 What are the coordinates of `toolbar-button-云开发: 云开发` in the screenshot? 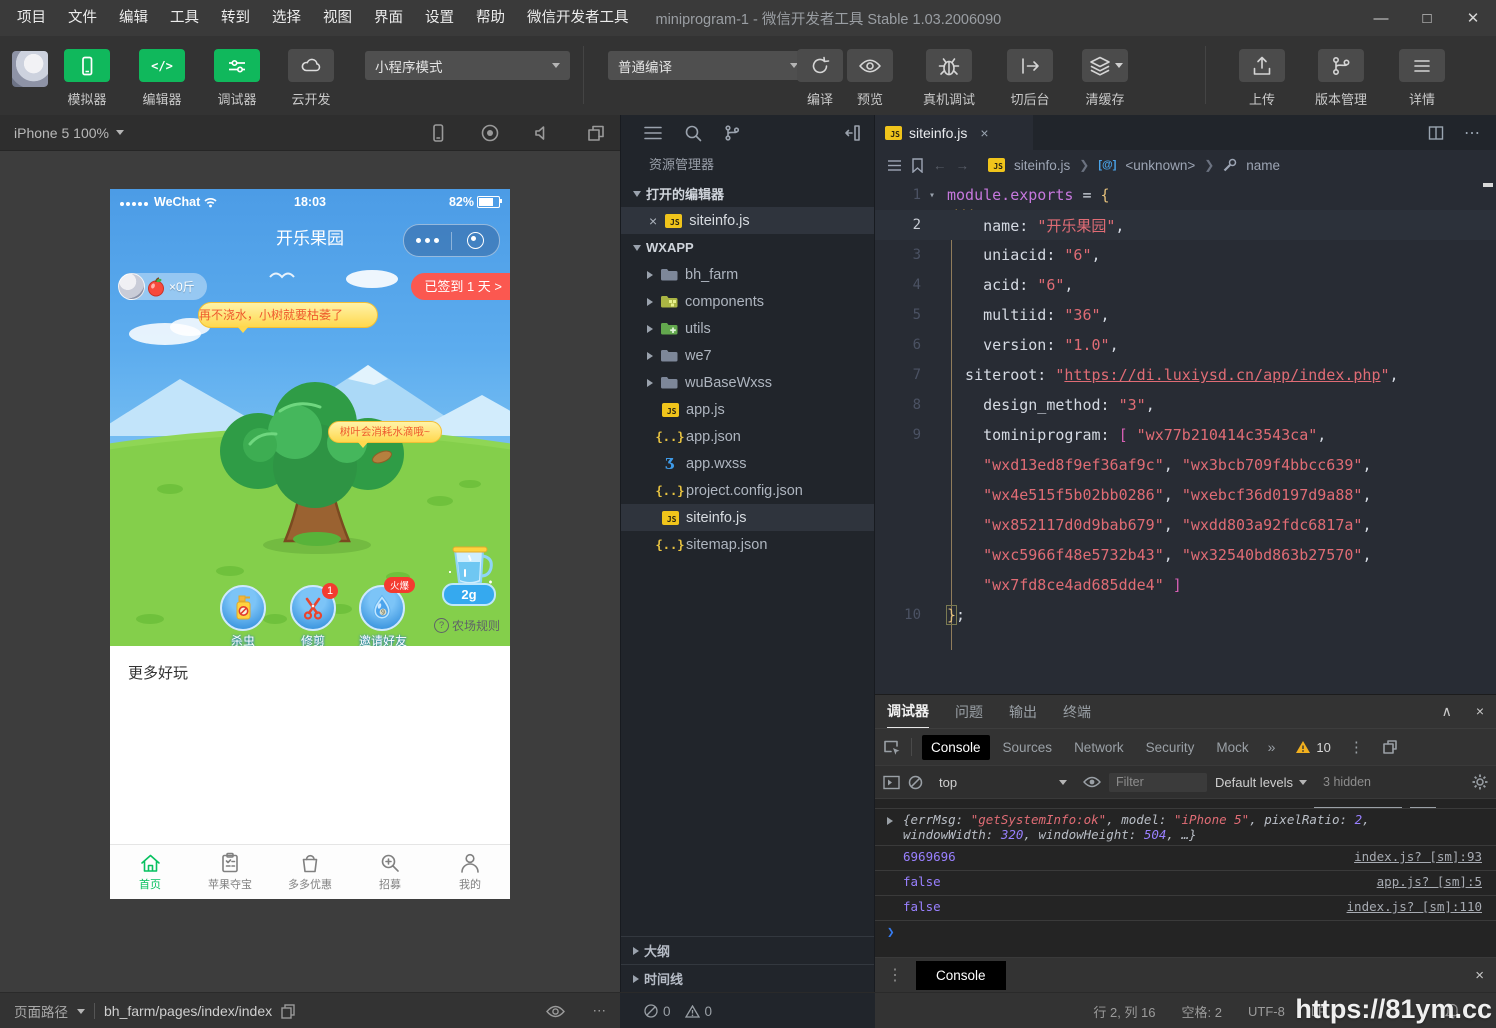 It's located at (311, 78).